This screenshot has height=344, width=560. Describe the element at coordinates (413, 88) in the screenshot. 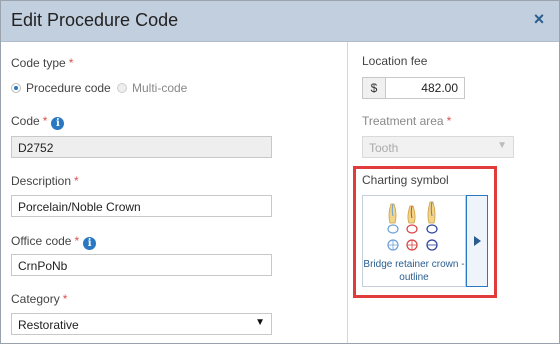

I see `location-fee-field: $ 482.00` at that location.